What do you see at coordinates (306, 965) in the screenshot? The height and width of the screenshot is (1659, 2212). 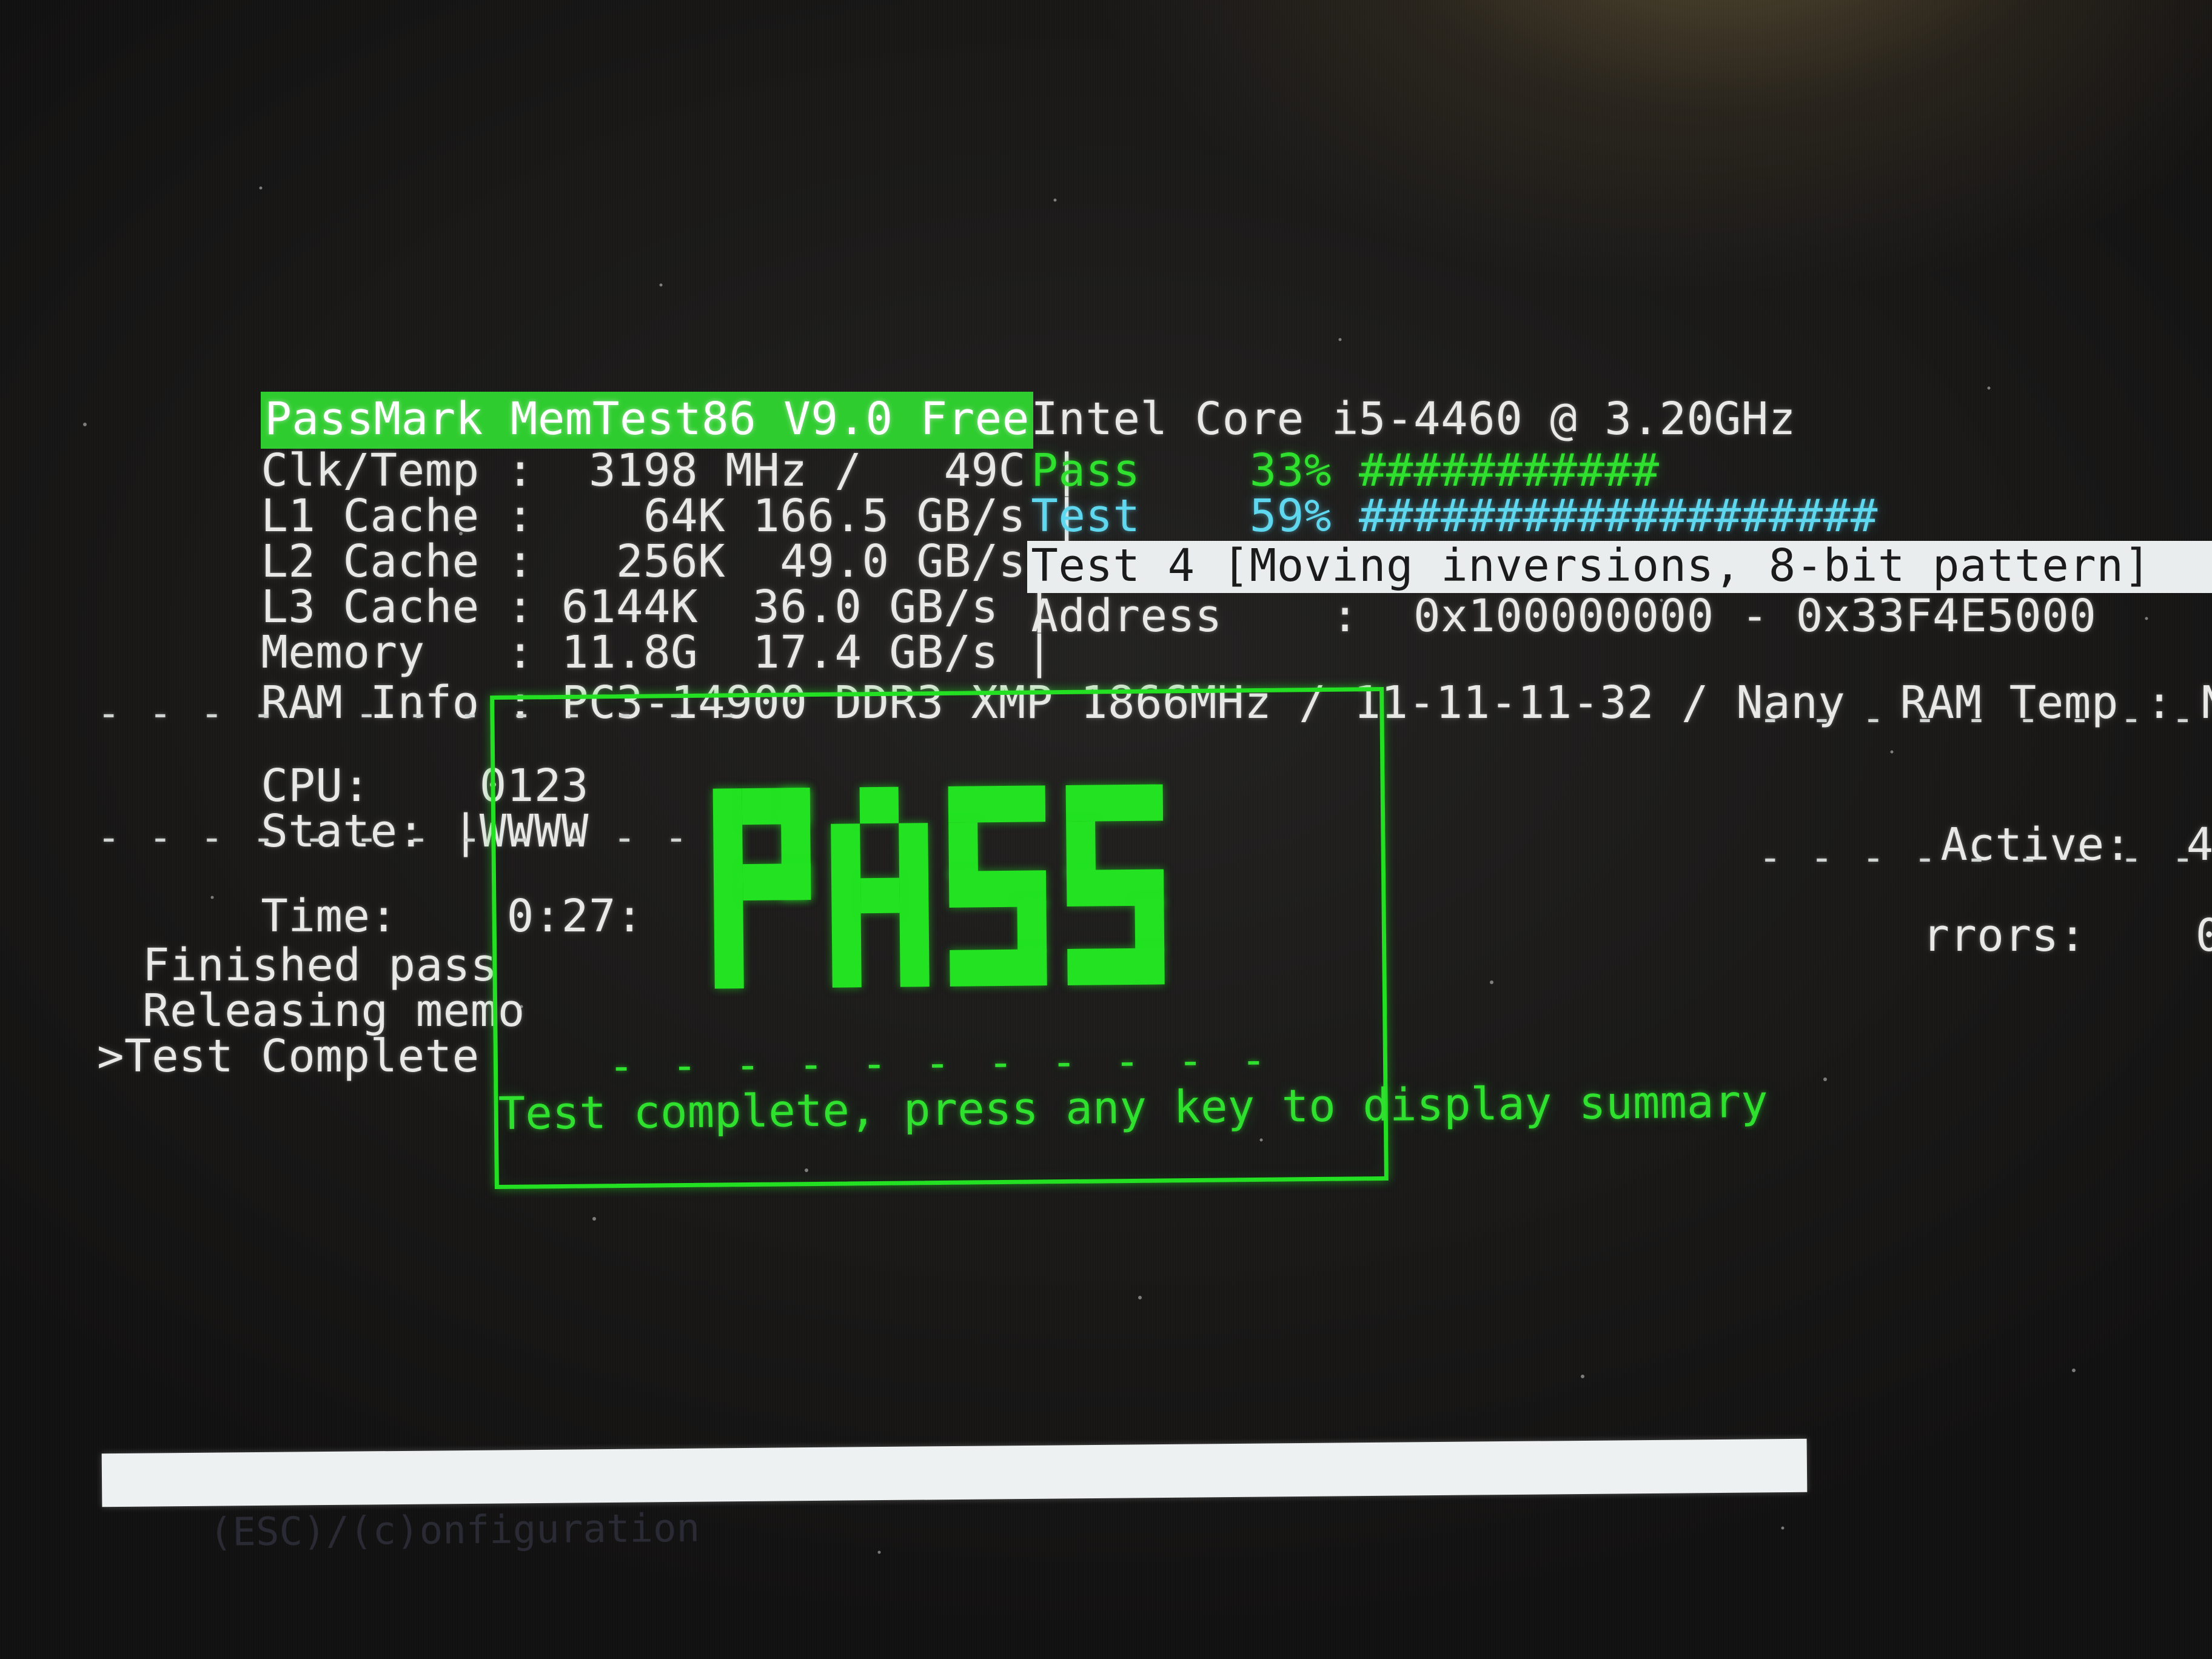 I see `log-line: Finished pass` at bounding box center [306, 965].